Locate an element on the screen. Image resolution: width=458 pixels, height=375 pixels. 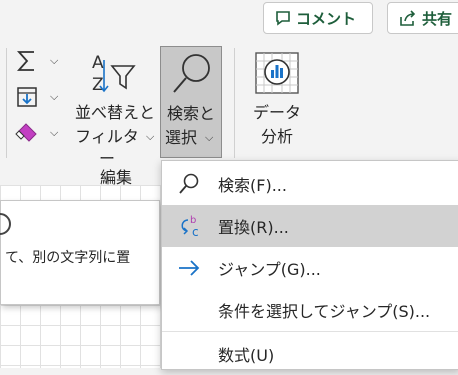
analyze-data-label-1: データ is located at coordinates (276, 112).